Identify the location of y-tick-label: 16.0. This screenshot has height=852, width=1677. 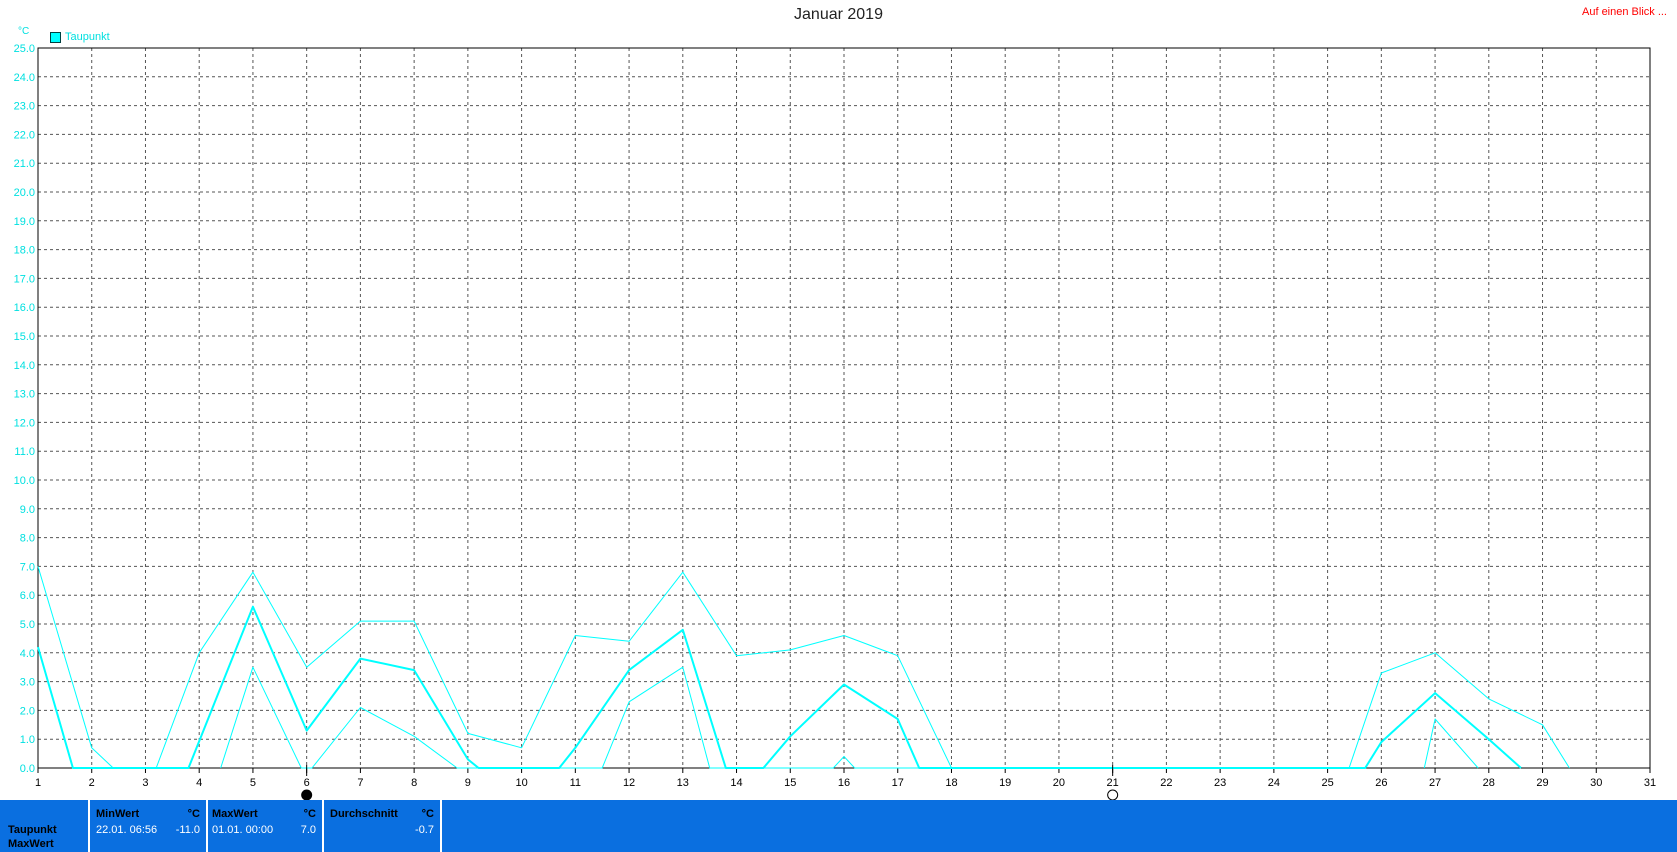
(24, 308).